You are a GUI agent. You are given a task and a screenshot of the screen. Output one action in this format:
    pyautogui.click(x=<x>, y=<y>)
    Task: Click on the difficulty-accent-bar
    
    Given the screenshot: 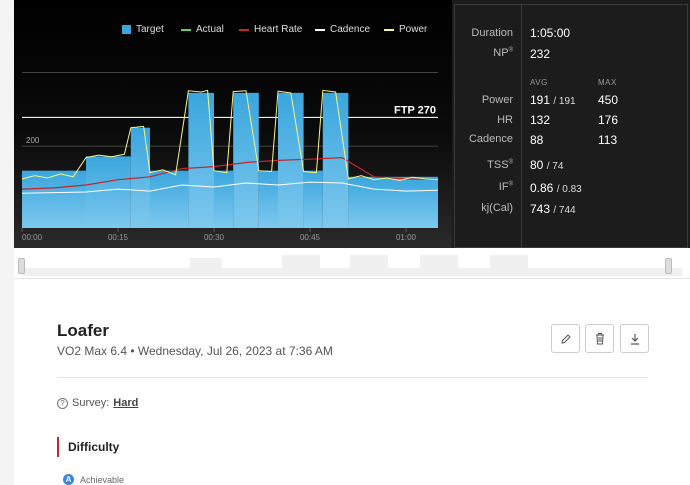 What is the action you would take?
    pyautogui.click(x=58, y=447)
    